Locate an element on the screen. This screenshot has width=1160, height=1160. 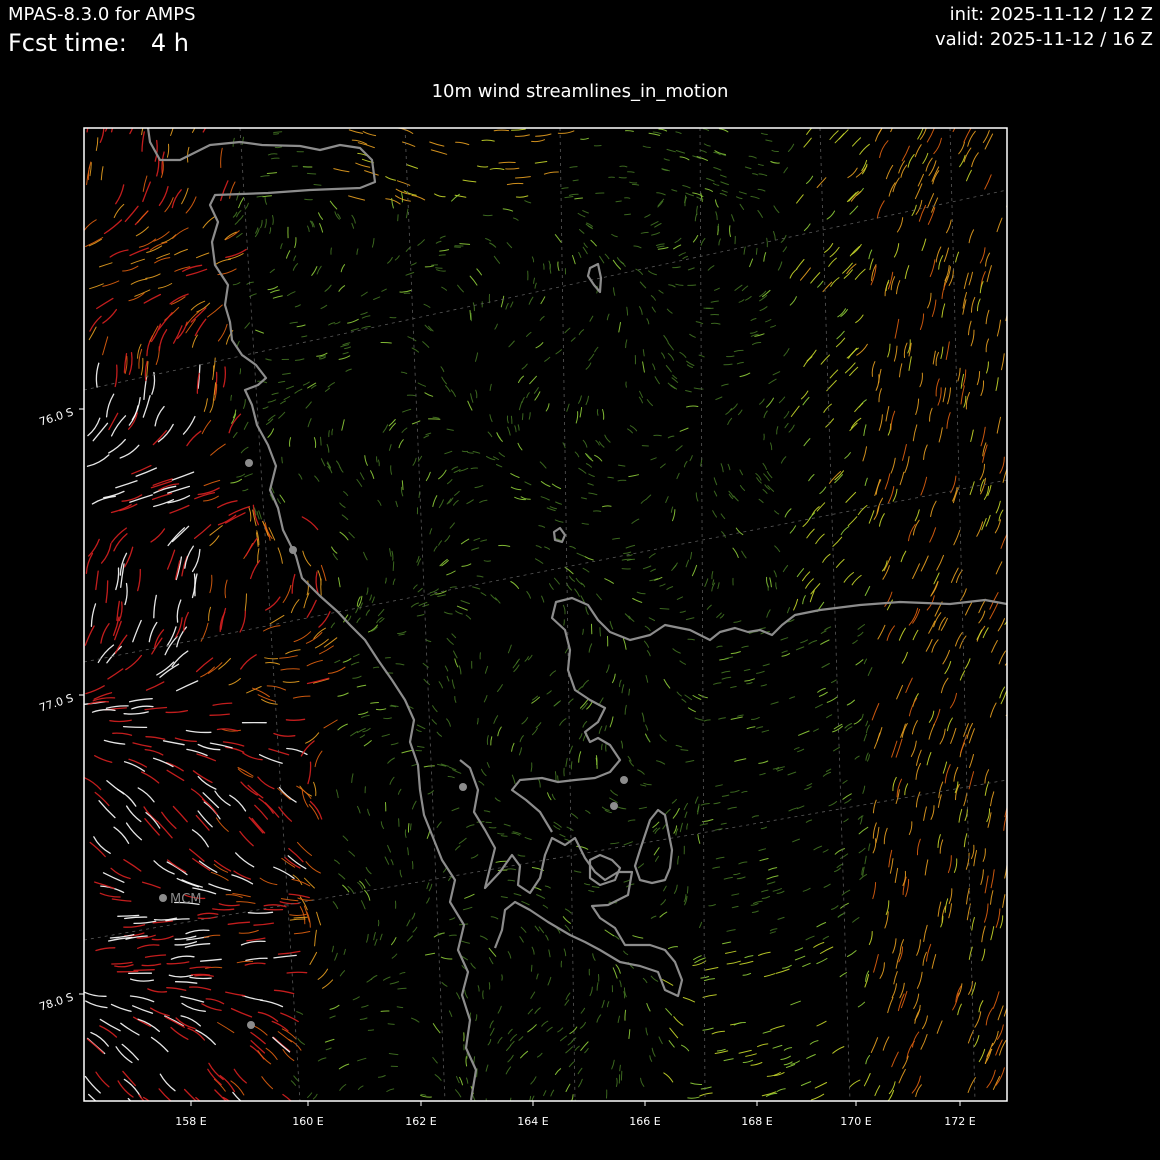
lon-tick-label: 172 E is located at coordinates (959, 1121).